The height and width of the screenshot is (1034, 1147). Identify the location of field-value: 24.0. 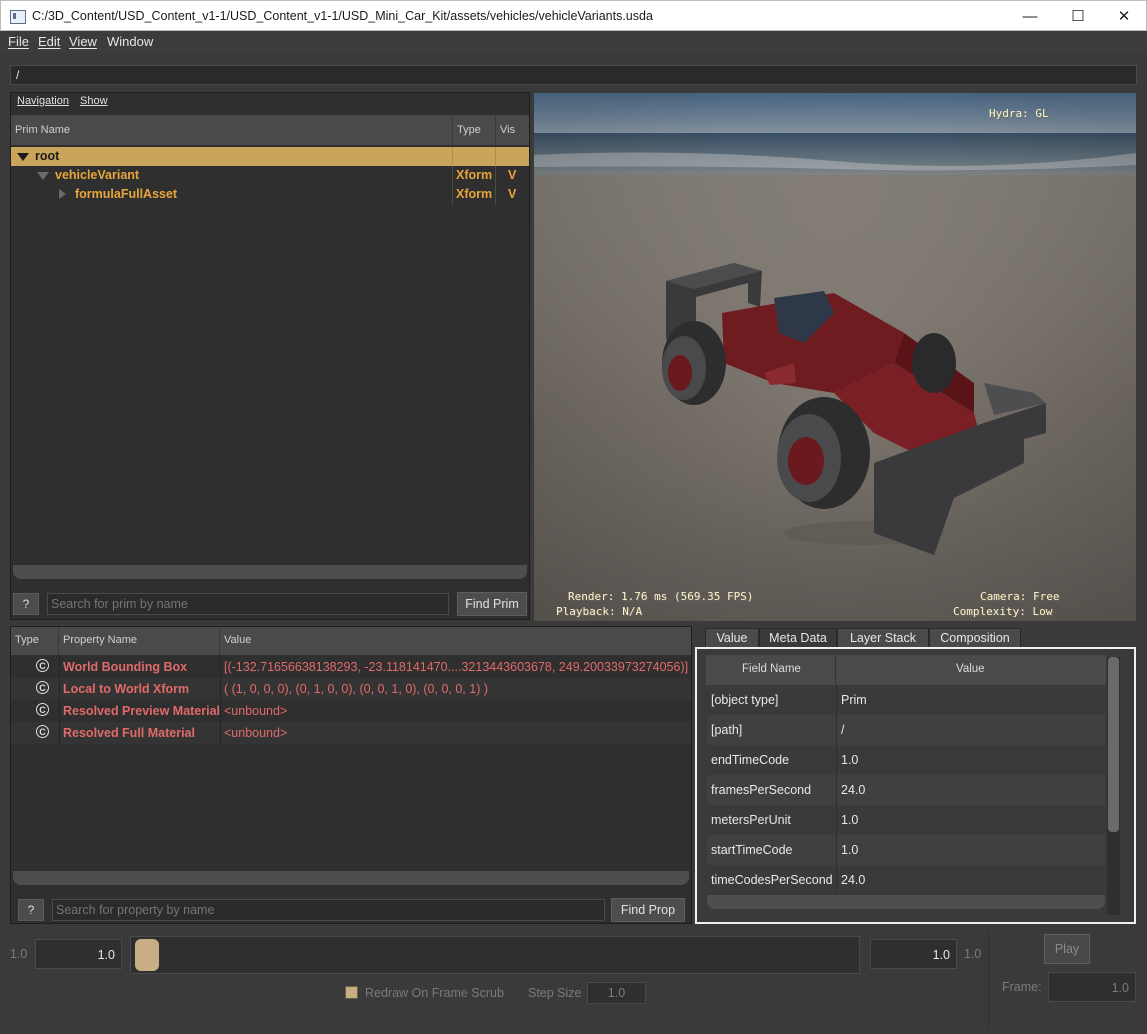
(853, 790).